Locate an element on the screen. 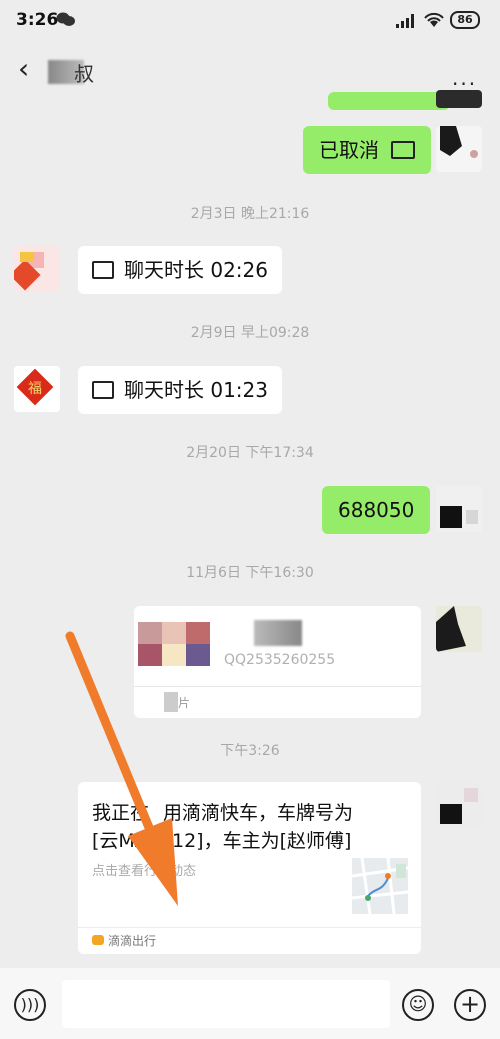 This screenshot has height=1039, width=500. input-bar: ))) ☺ + is located at coordinates (250, 1003).